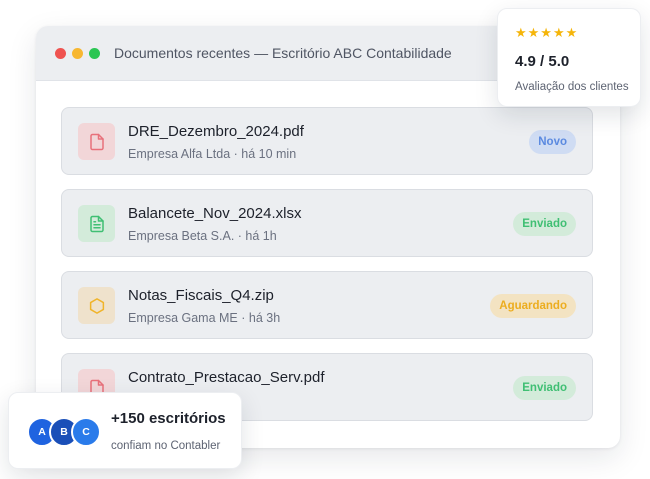 This screenshot has width=650, height=479. Describe the element at coordinates (201, 295) in the screenshot. I see `document-name: Notas_Fiscais_Q4.zip` at that location.